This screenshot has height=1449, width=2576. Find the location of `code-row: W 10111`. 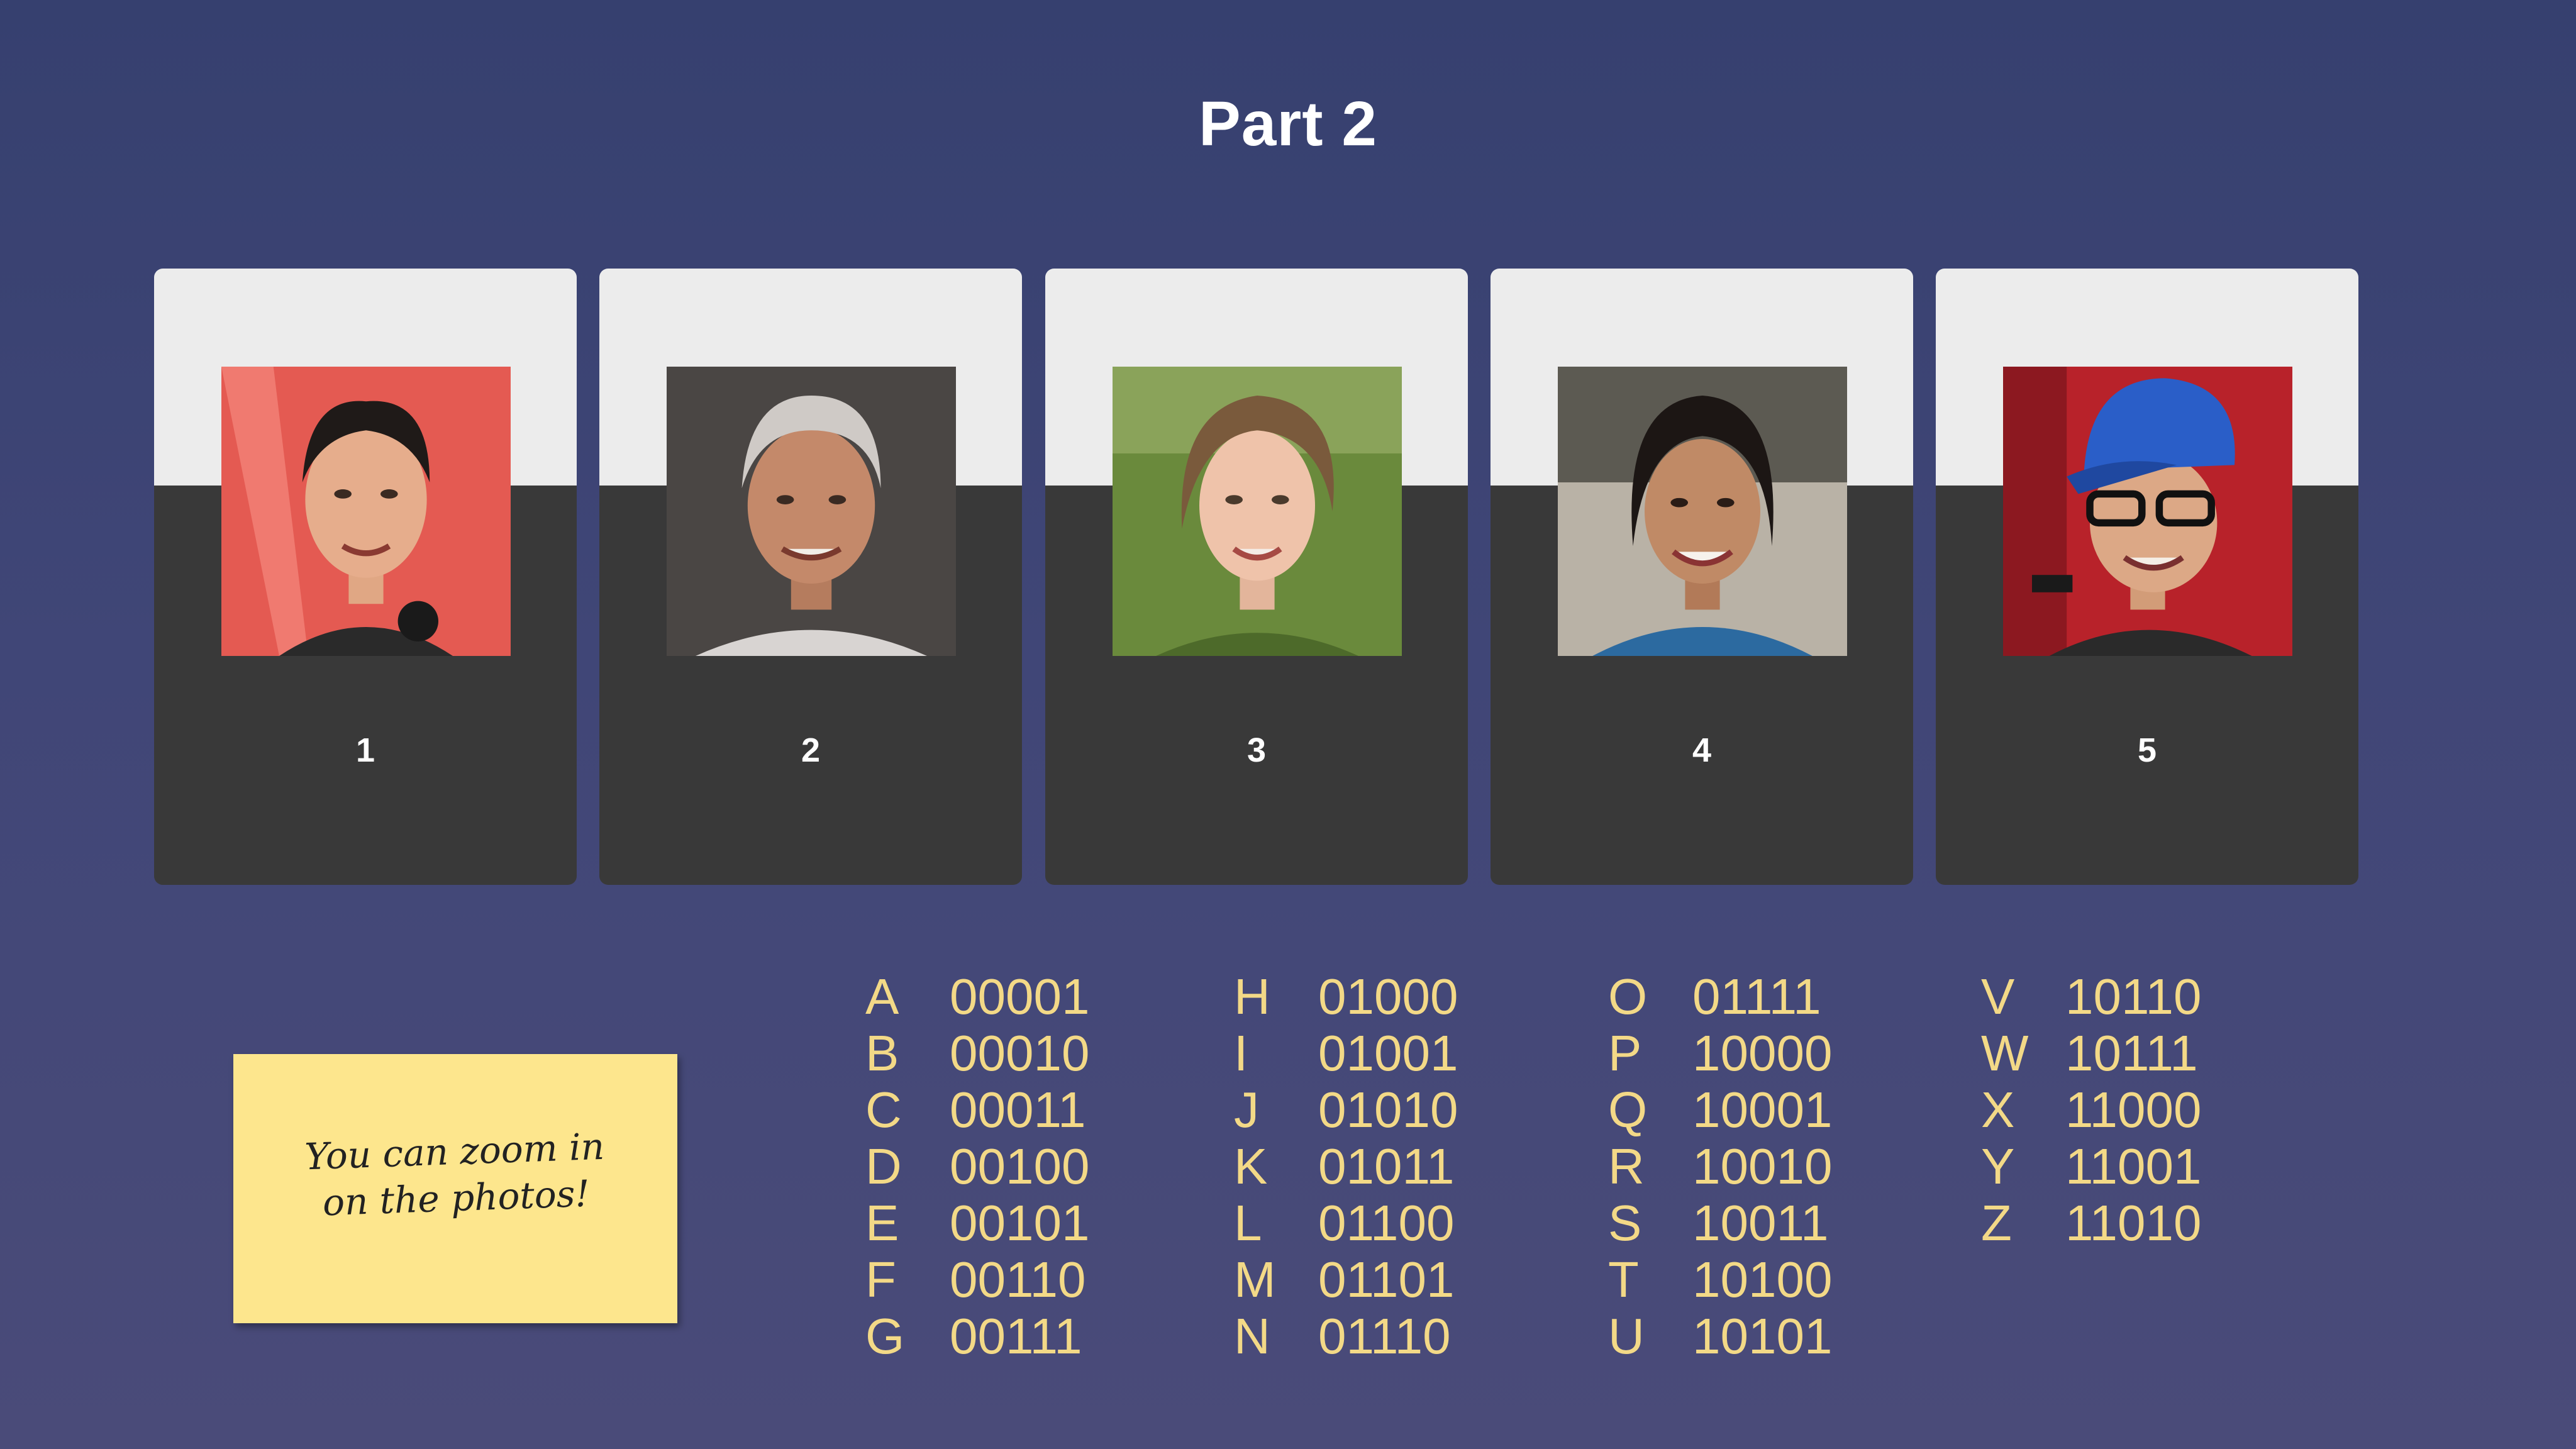

code-row: W 10111 is located at coordinates (2091, 1053).